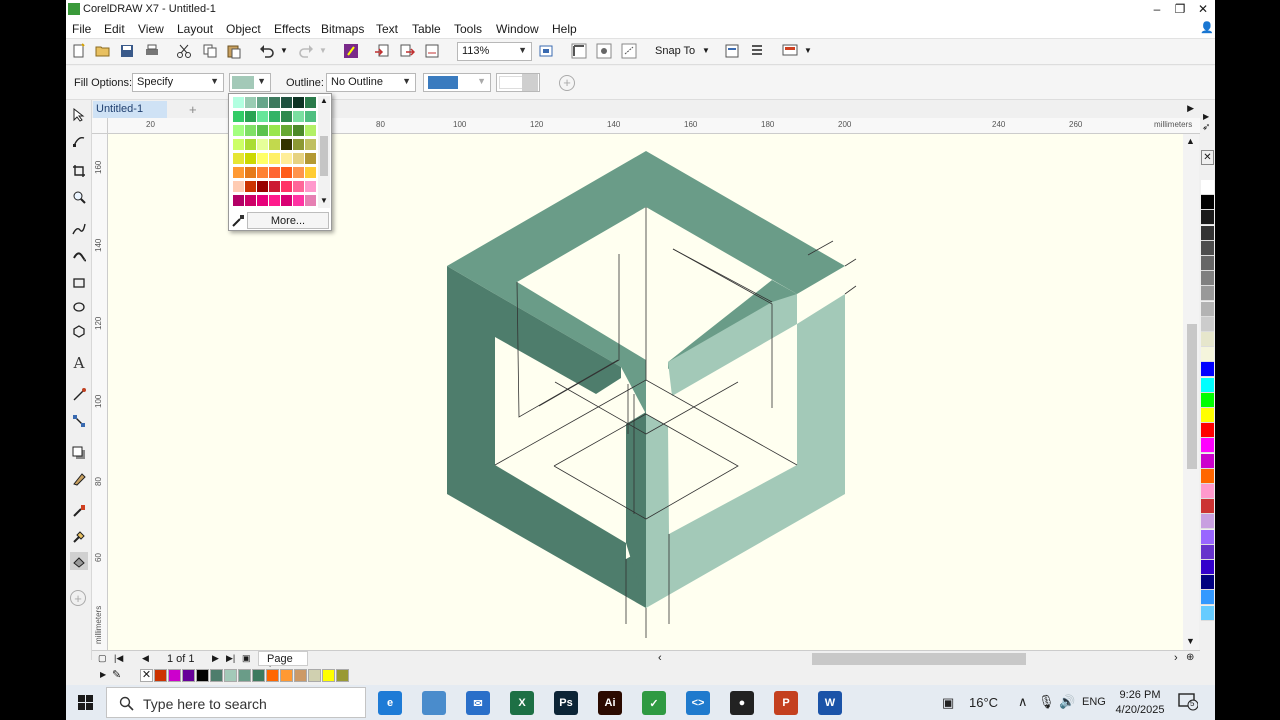 The image size is (1280, 720). Describe the element at coordinates (564, 29) in the screenshot. I see `menu-help: Help` at that location.